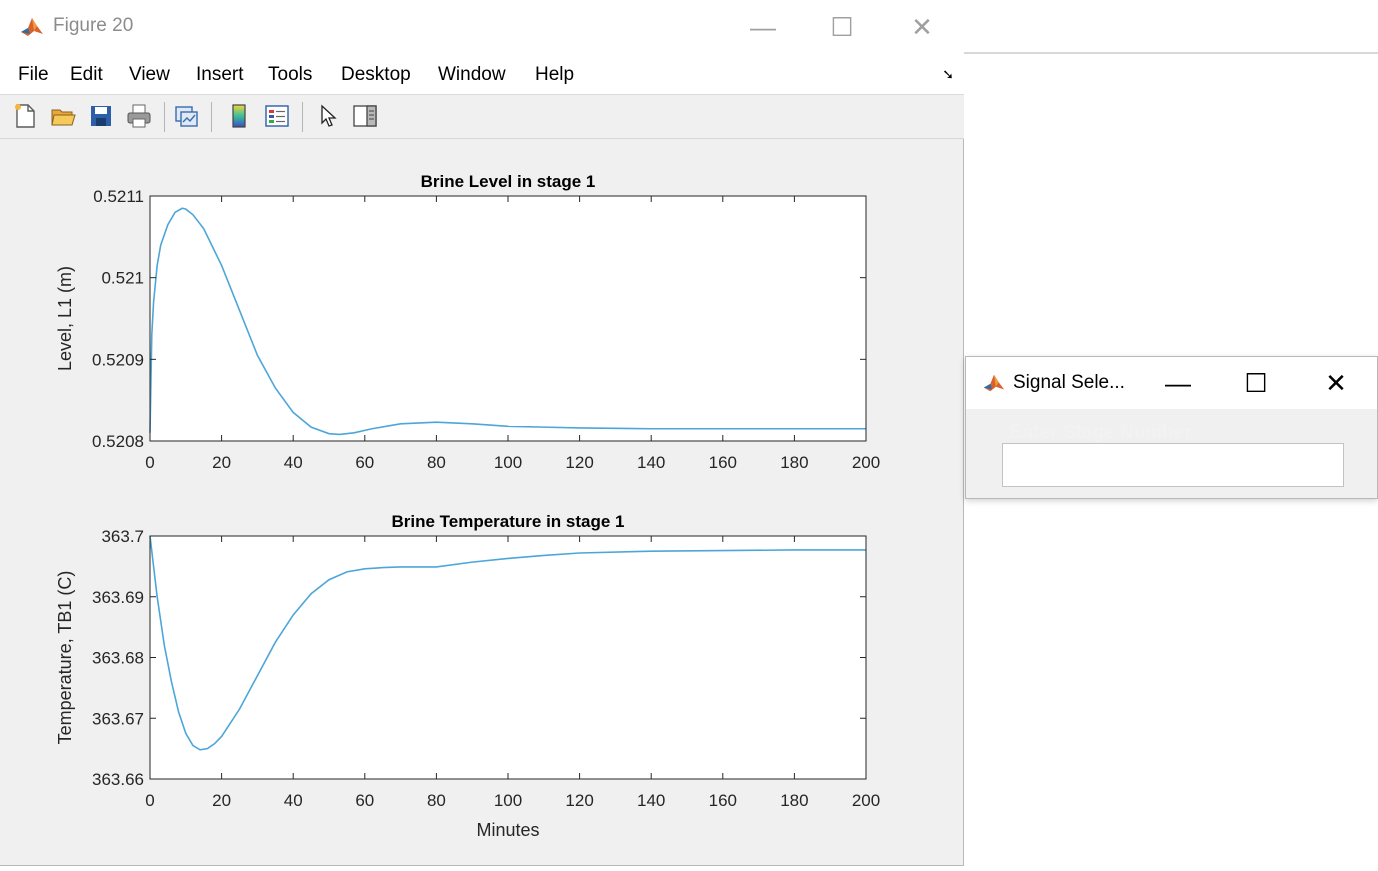 This screenshot has width=1378, height=871. Describe the element at coordinates (376, 75) in the screenshot. I see `menu-desktop: Desktop` at that location.